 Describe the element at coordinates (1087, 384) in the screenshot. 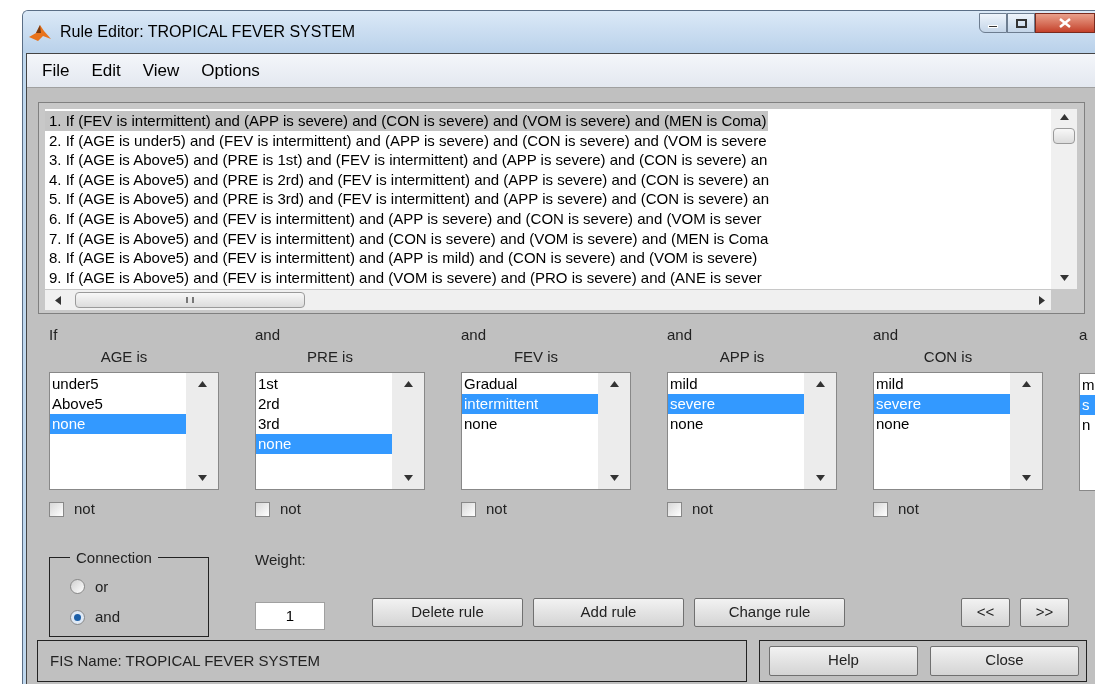

I see `list-item: m` at that location.